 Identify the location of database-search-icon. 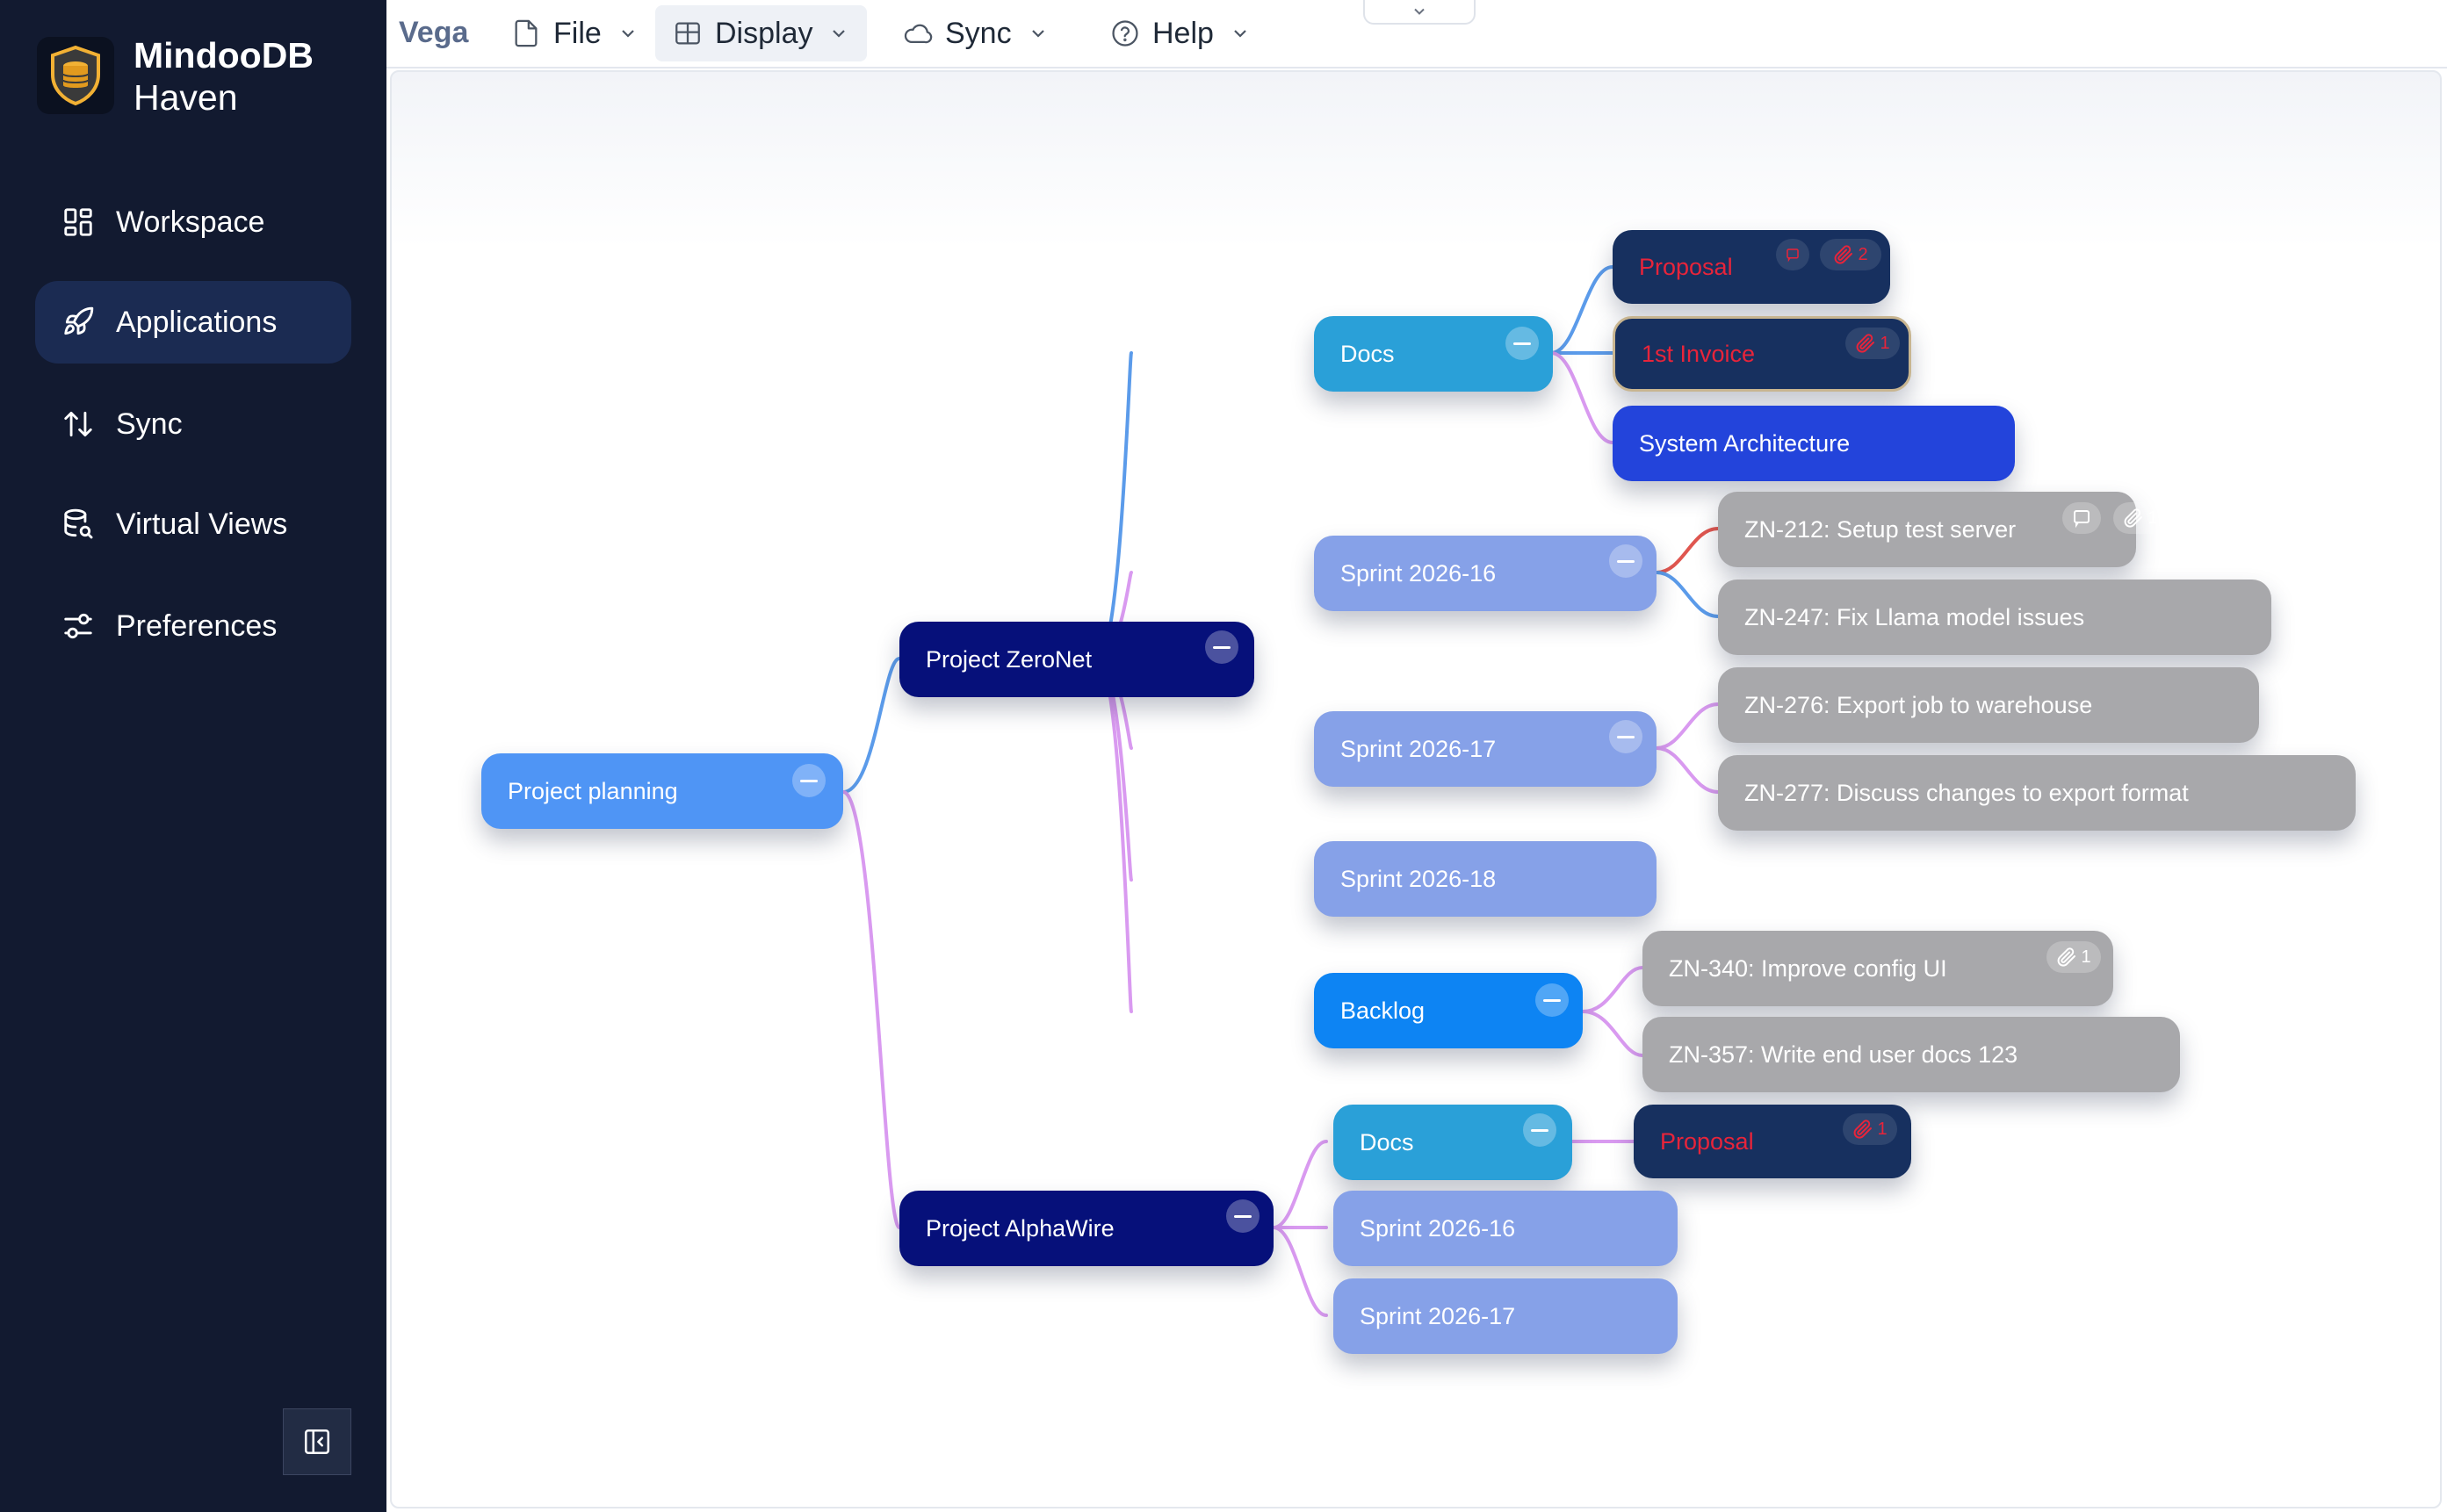
(78, 523).